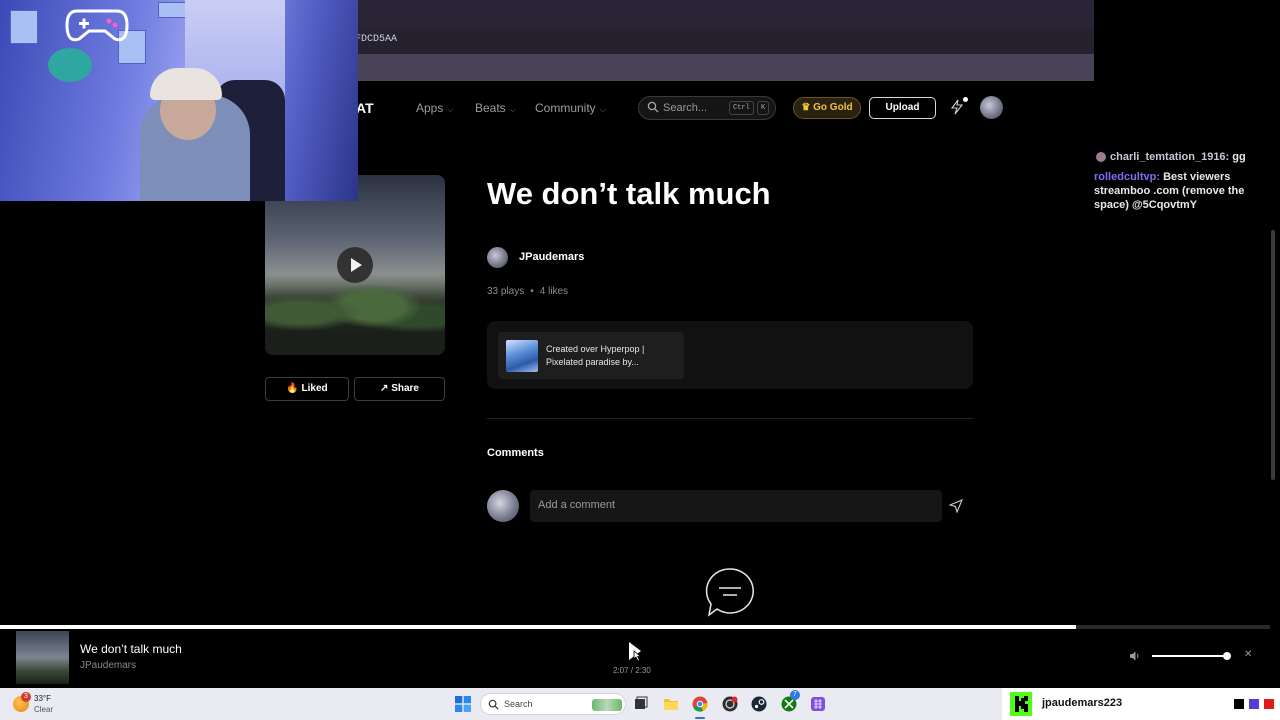 The height and width of the screenshot is (720, 1280). What do you see at coordinates (430, 108) in the screenshot?
I see `nav-apps-label: Apps` at bounding box center [430, 108].